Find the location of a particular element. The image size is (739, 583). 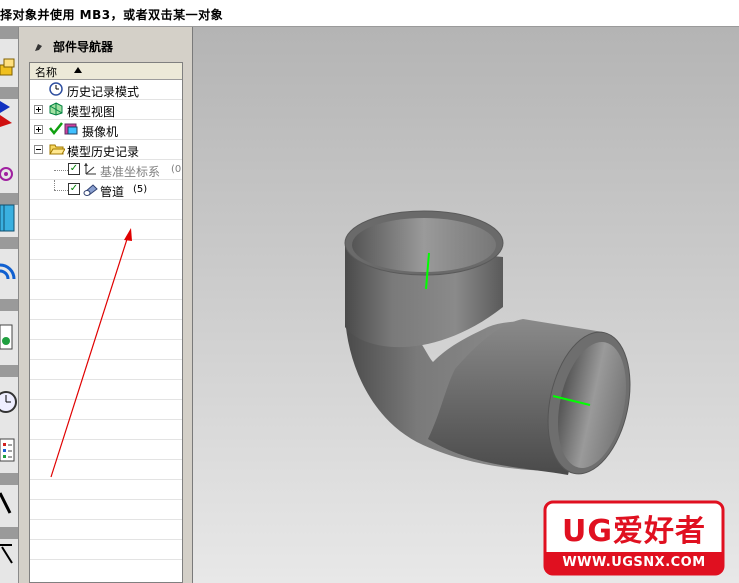

tree-item-feature-number: (5) is located at coordinates (140, 189).